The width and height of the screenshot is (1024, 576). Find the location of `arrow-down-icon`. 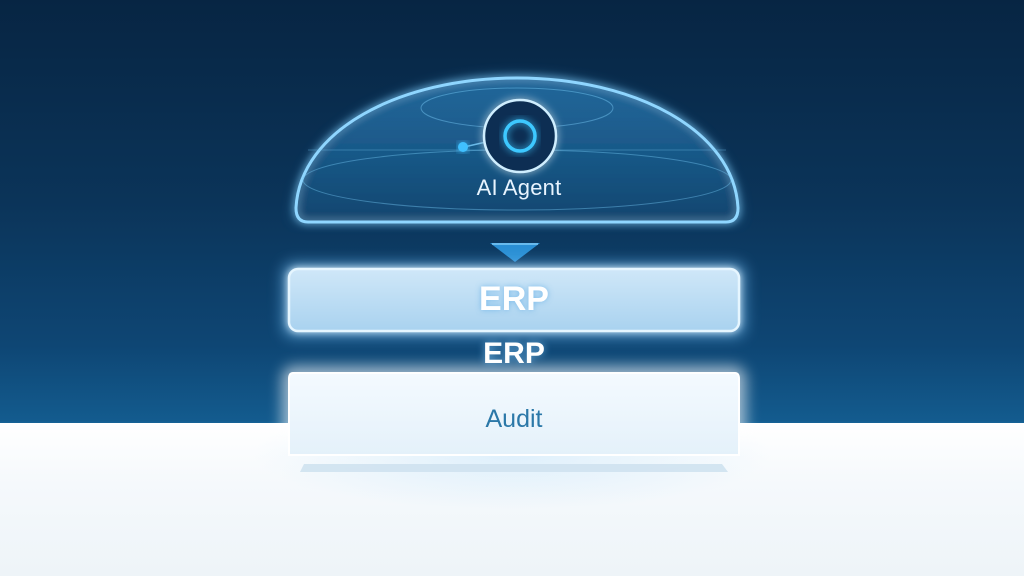

arrow-down-icon is located at coordinates (515, 252).